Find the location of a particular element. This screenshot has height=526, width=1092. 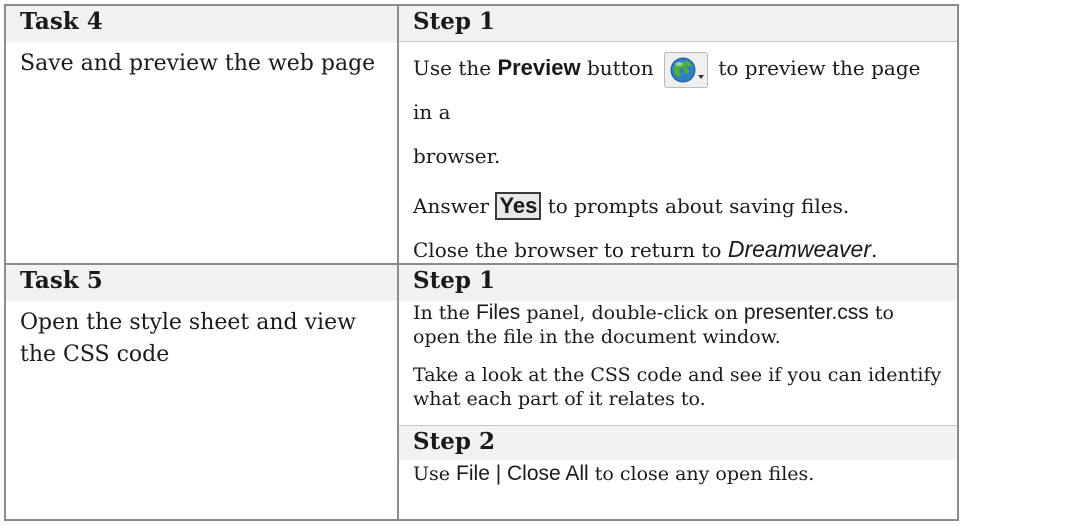

ui-term-yes: Yes is located at coordinates (518, 206).